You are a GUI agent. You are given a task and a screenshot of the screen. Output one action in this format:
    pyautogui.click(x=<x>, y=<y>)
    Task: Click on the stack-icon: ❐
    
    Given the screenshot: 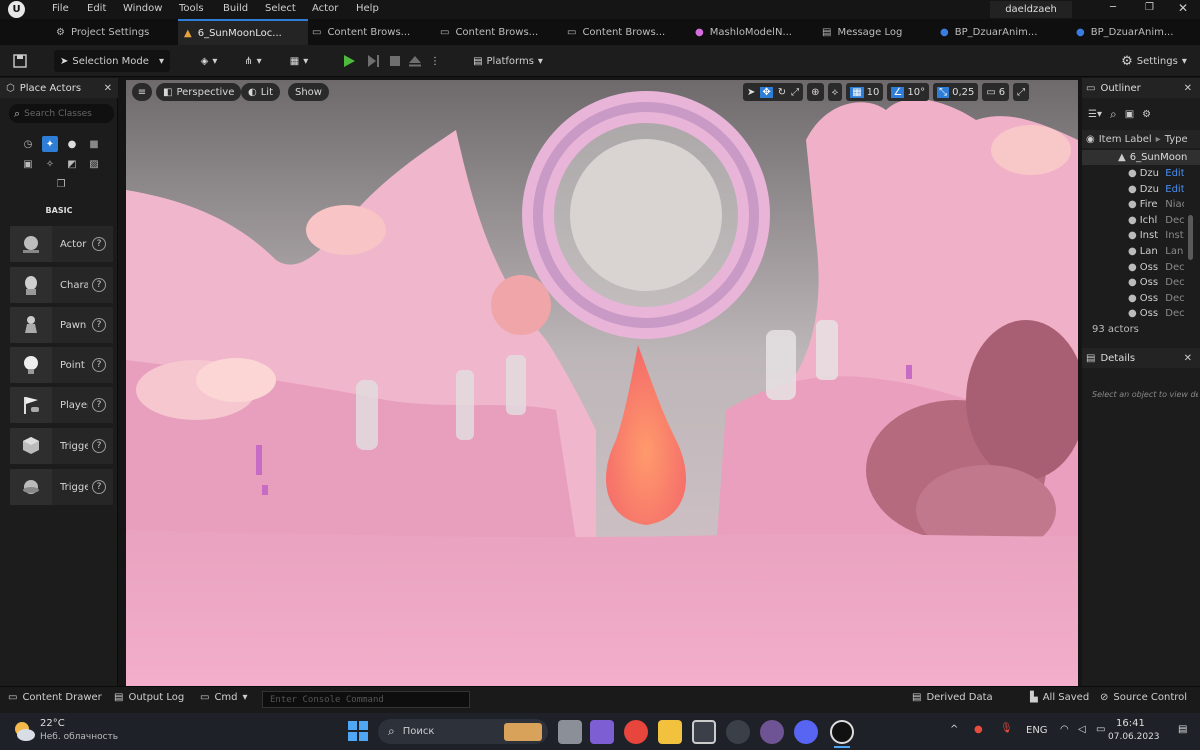 What is the action you would take?
    pyautogui.click(x=61, y=184)
    